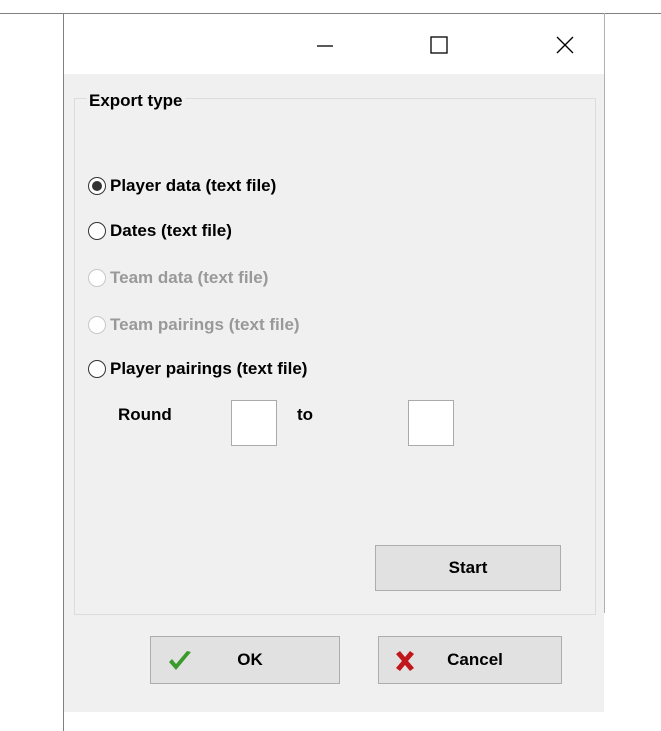 The width and height of the screenshot is (661, 731). What do you see at coordinates (250, 659) in the screenshot?
I see `ok-button-label: OK` at bounding box center [250, 659].